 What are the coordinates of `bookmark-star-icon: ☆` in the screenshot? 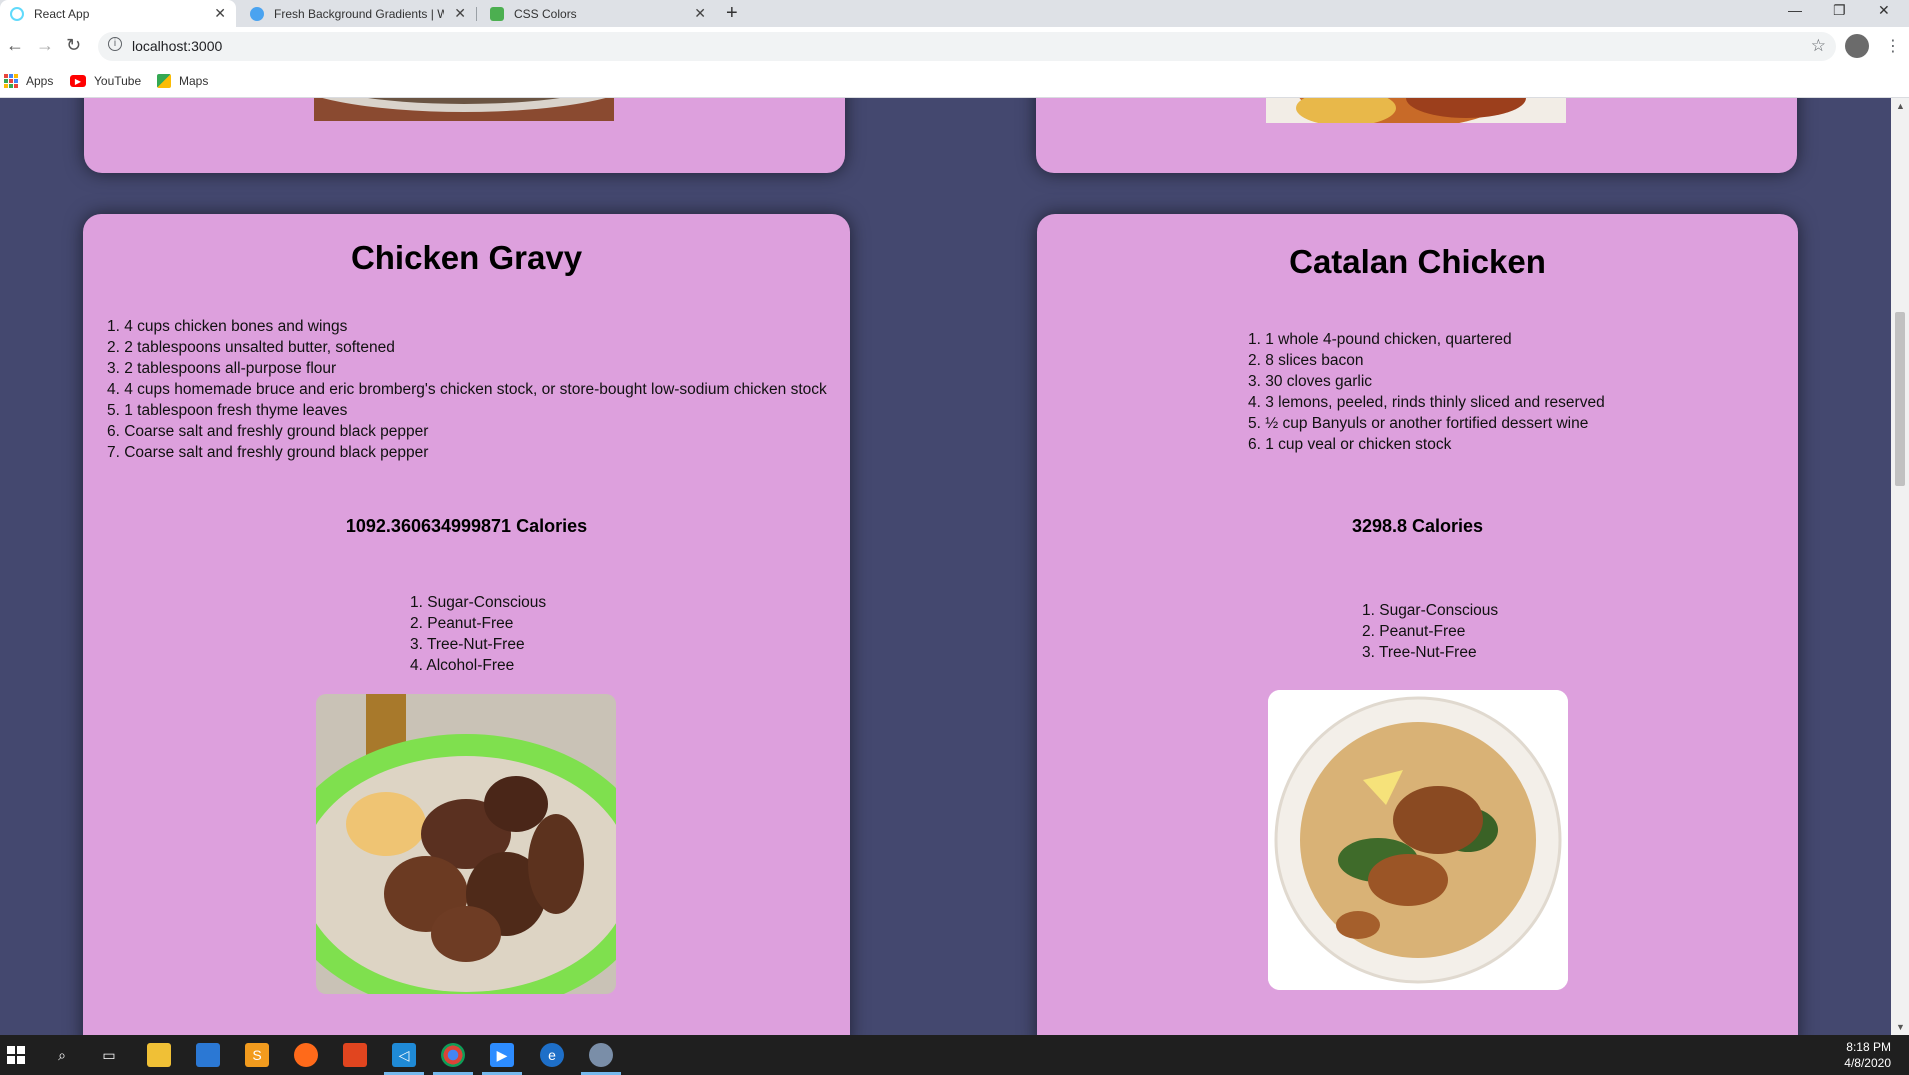 It's located at (1818, 46).